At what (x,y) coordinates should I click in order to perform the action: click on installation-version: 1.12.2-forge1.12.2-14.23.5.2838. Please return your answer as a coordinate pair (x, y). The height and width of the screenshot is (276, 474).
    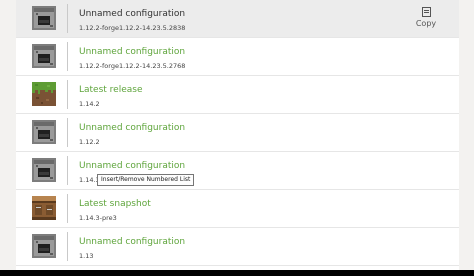
    Looking at the image, I should click on (132, 28).